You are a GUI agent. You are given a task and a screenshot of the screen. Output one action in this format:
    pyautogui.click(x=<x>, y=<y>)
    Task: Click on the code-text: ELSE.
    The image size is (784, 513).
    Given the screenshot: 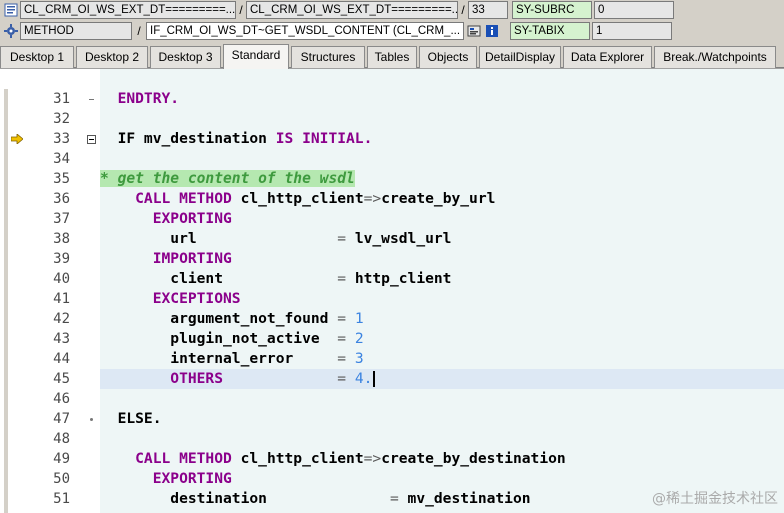 What is the action you would take?
    pyautogui.click(x=131, y=419)
    